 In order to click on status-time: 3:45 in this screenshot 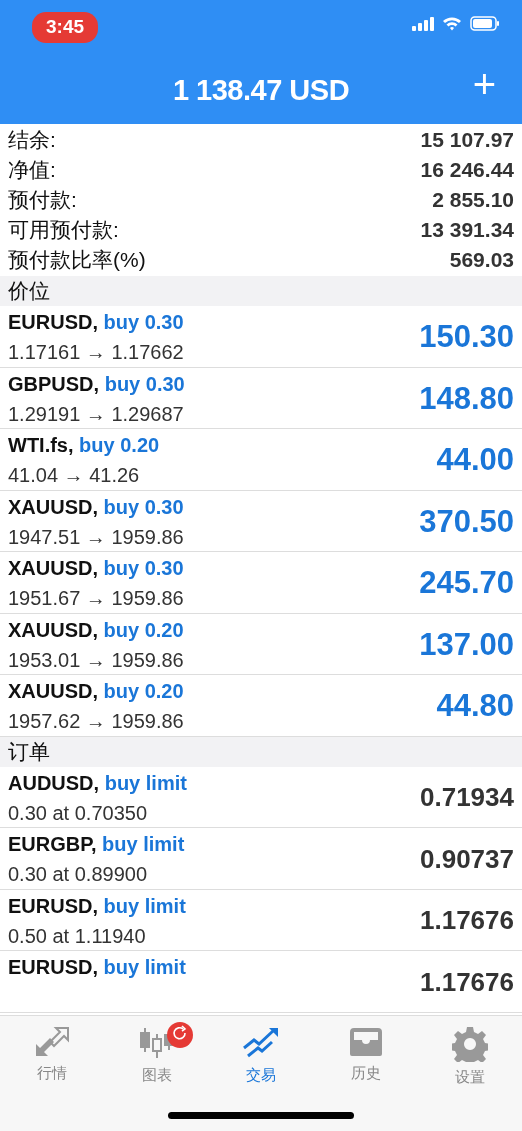, I will do `click(65, 27)`.